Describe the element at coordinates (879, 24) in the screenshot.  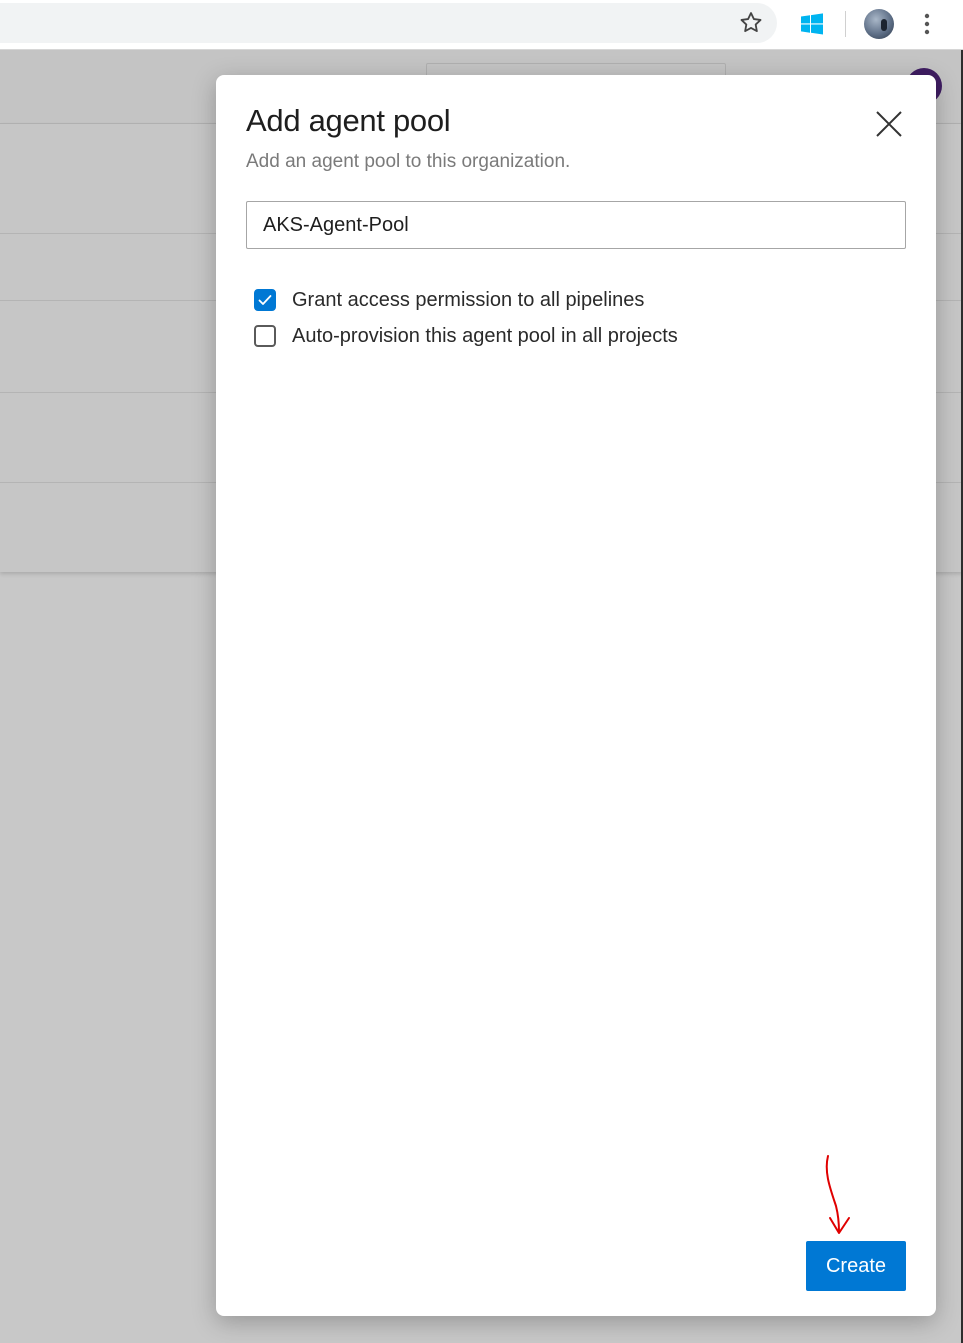
I see `profile-avatar` at that location.